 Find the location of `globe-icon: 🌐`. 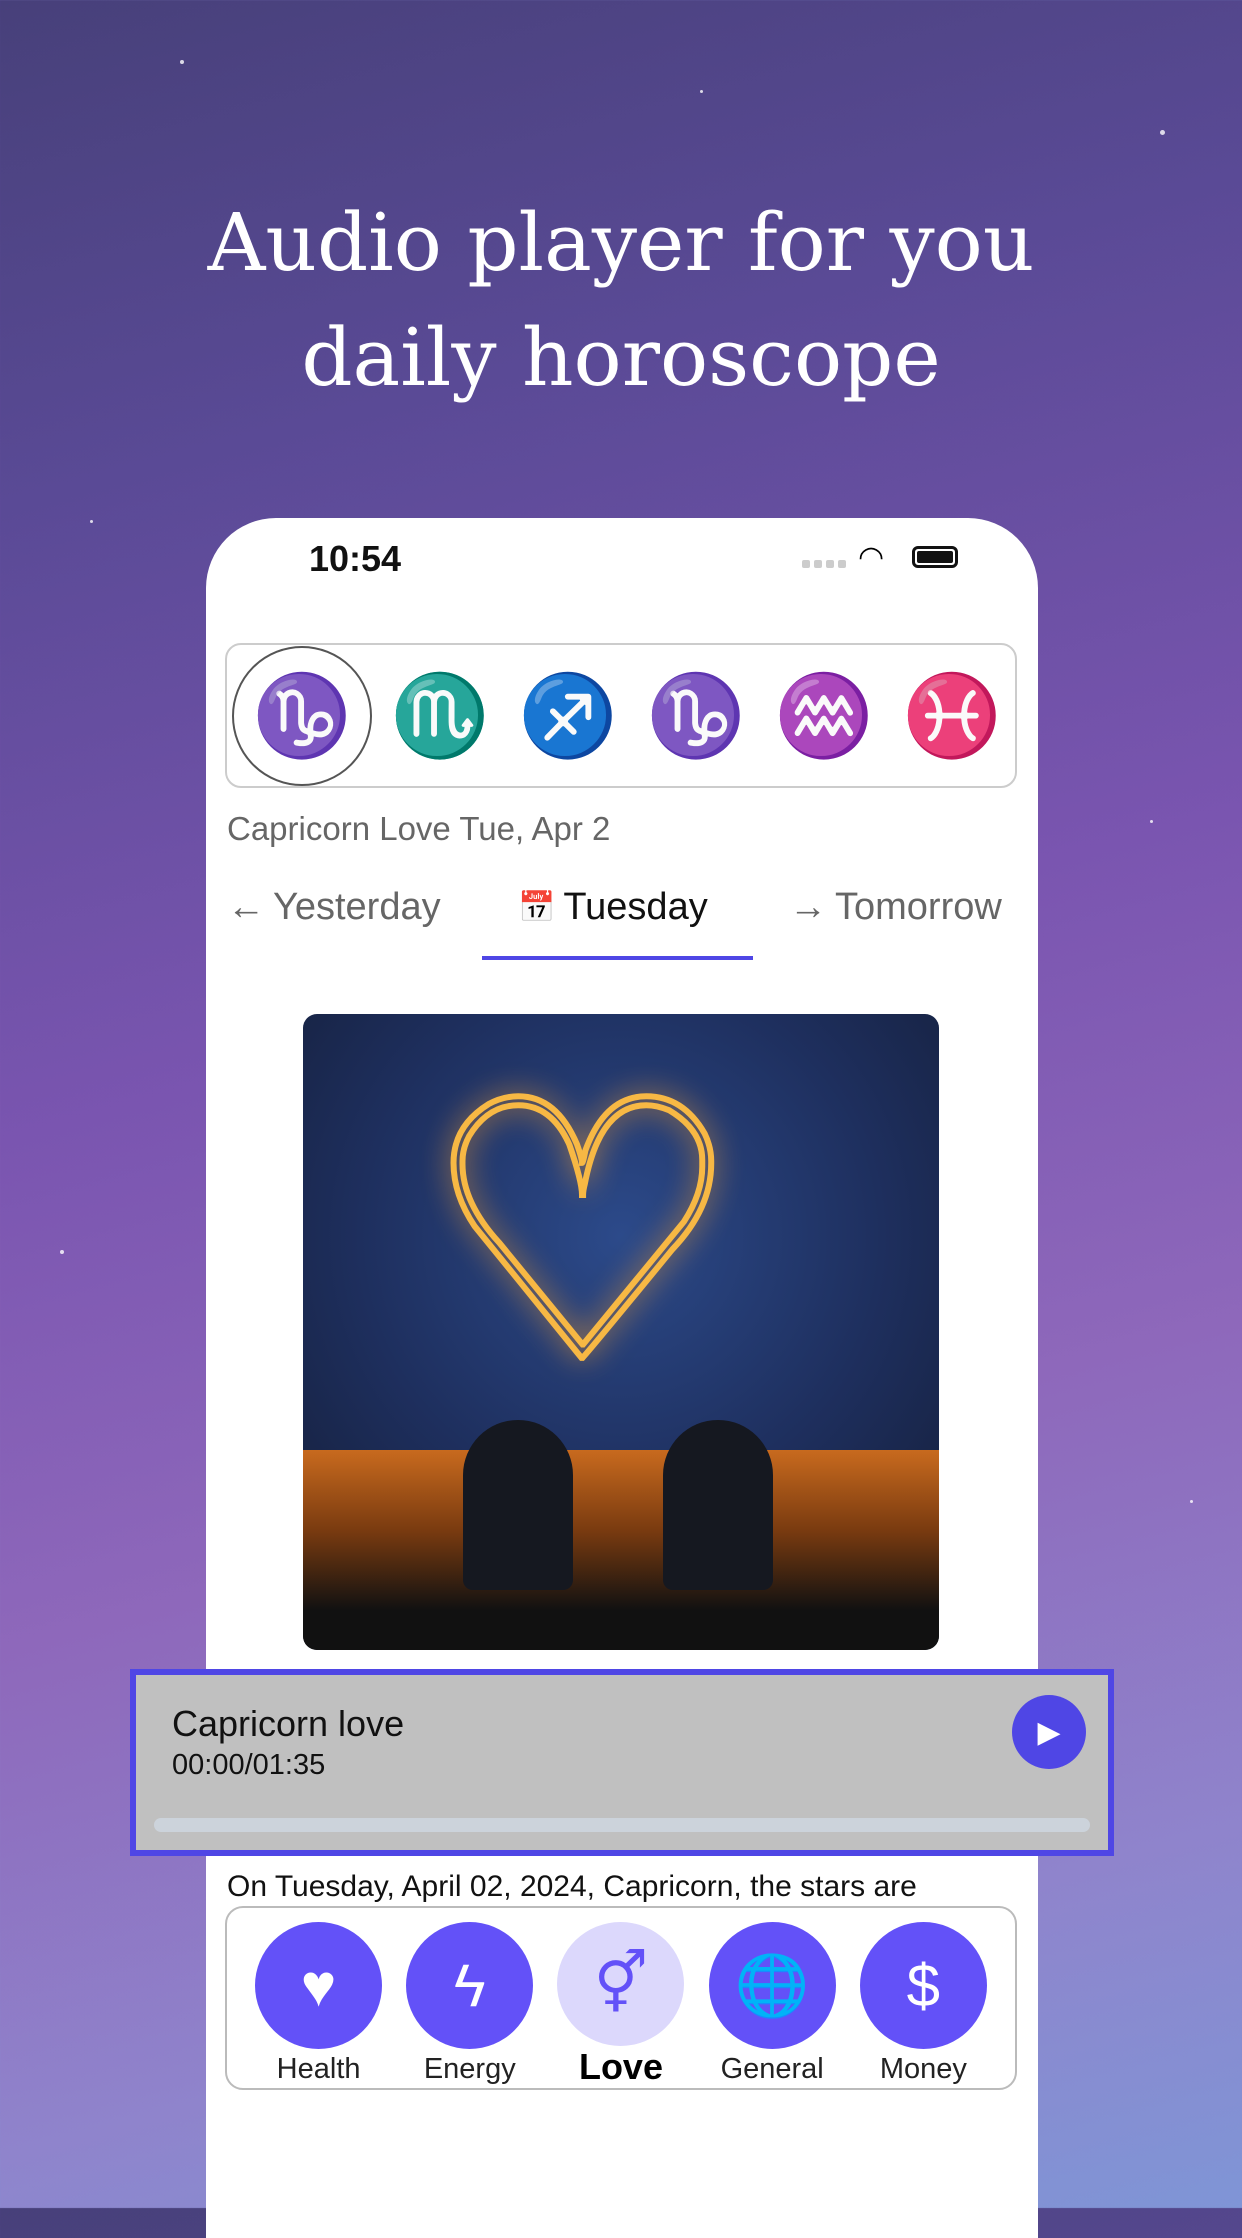

globe-icon: 🌐 is located at coordinates (772, 1985).